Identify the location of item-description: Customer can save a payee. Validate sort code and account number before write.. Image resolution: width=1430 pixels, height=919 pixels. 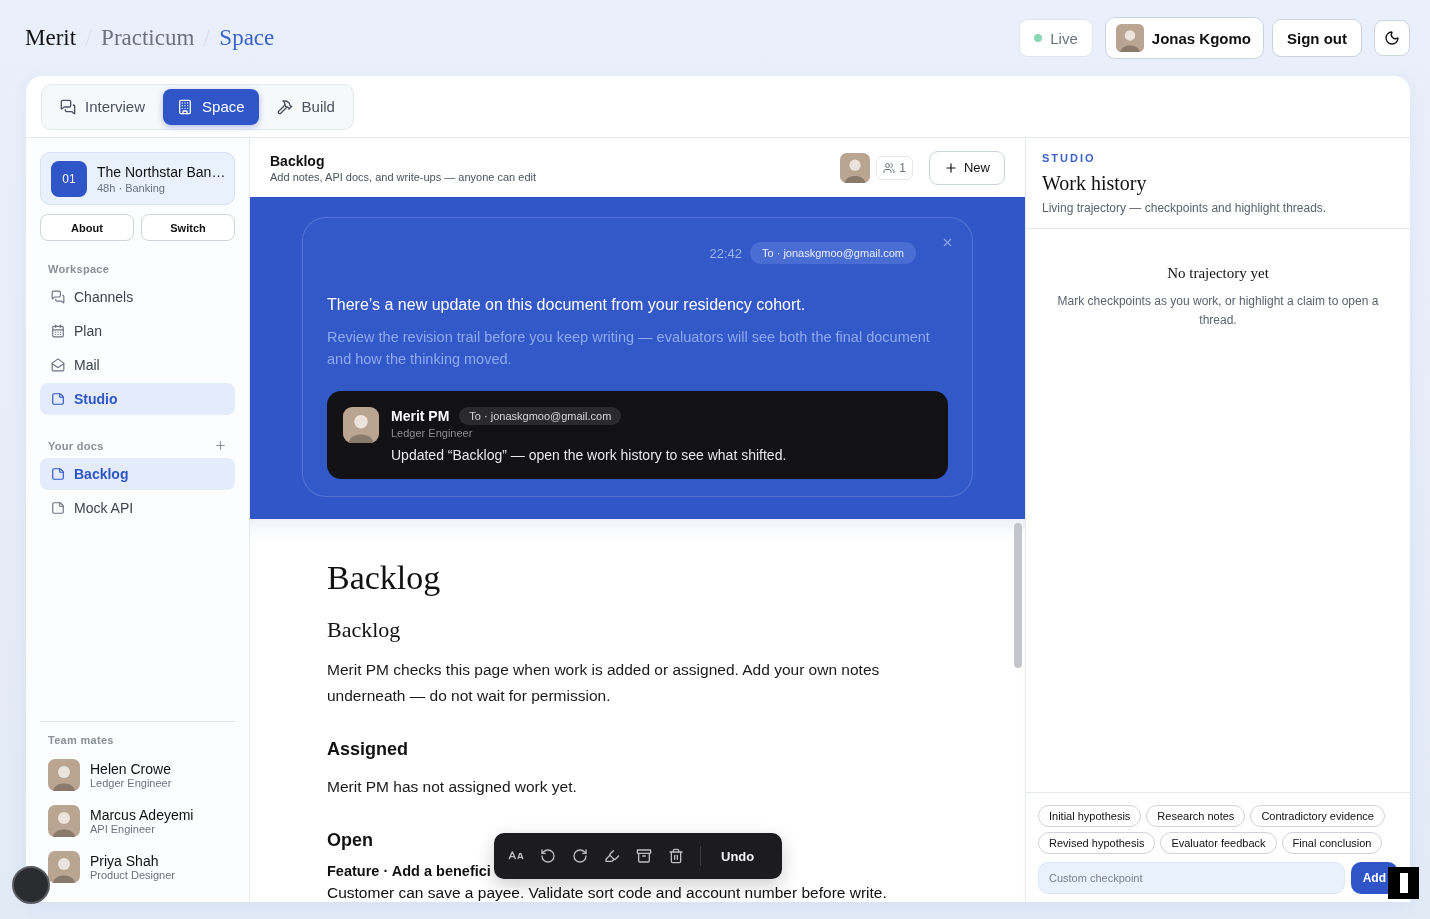
(607, 892).